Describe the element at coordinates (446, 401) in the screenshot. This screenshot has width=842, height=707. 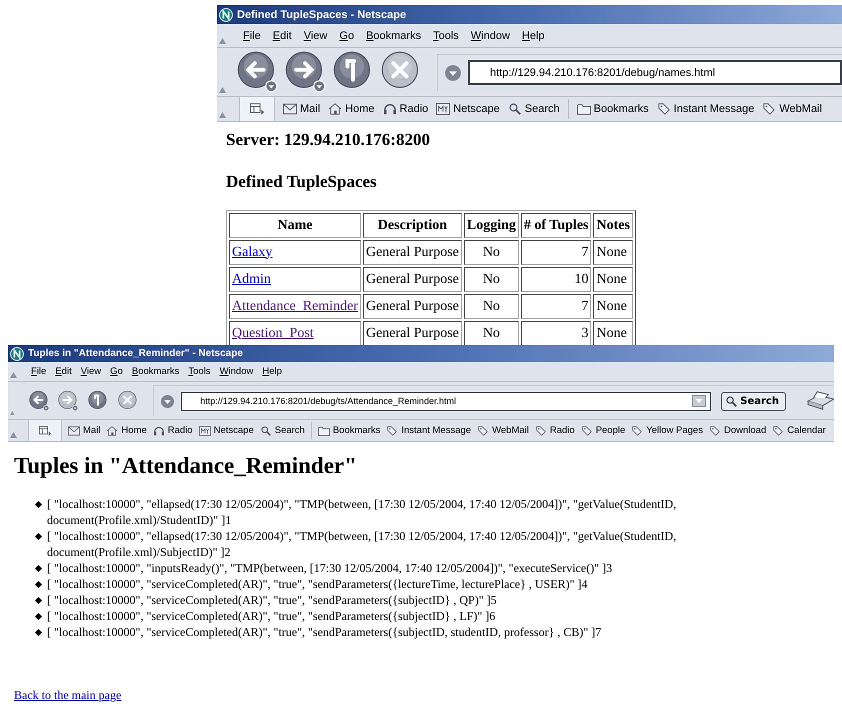
I see `address-field: http://129.94.210.176:8201/debug/ts/Attendance_Reminder.html` at that location.